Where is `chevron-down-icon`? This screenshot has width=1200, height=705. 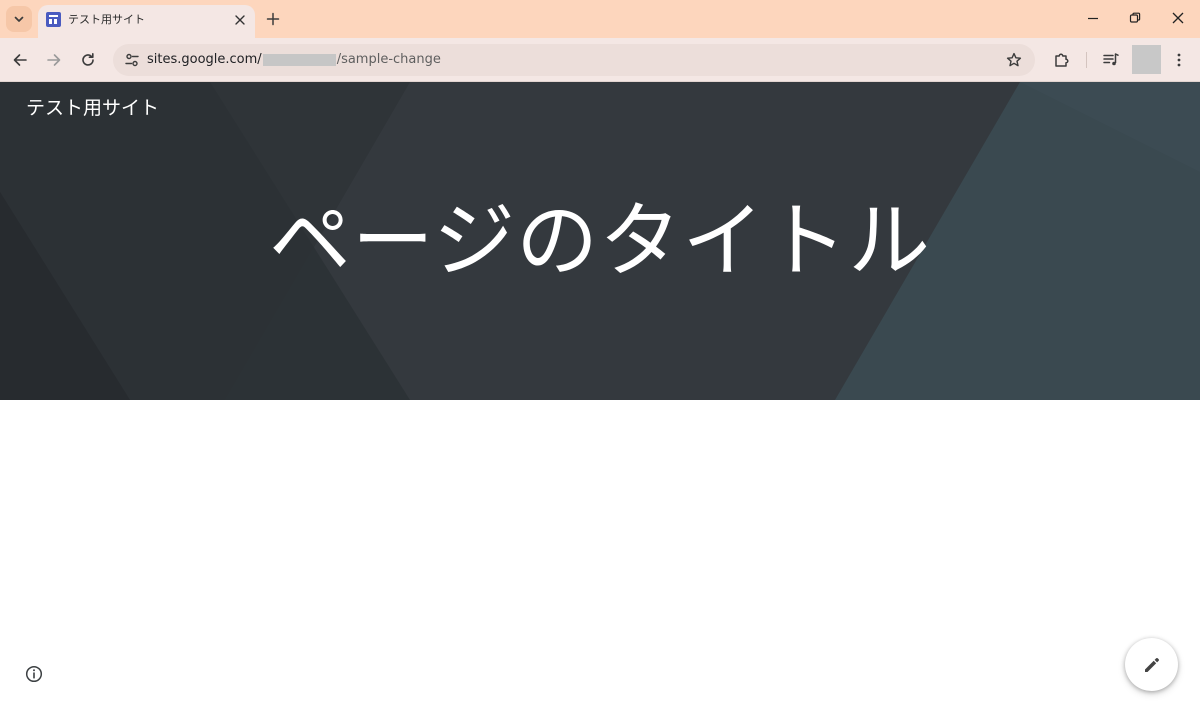
chevron-down-icon is located at coordinates (19, 19).